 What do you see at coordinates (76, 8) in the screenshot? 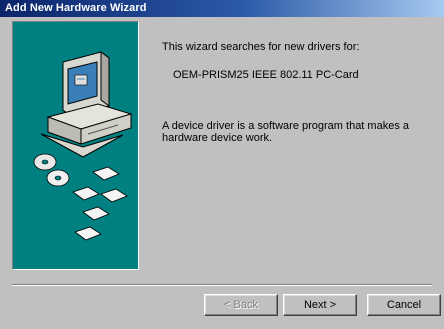
I see `window-title: Add New Hardware Wizard` at bounding box center [76, 8].